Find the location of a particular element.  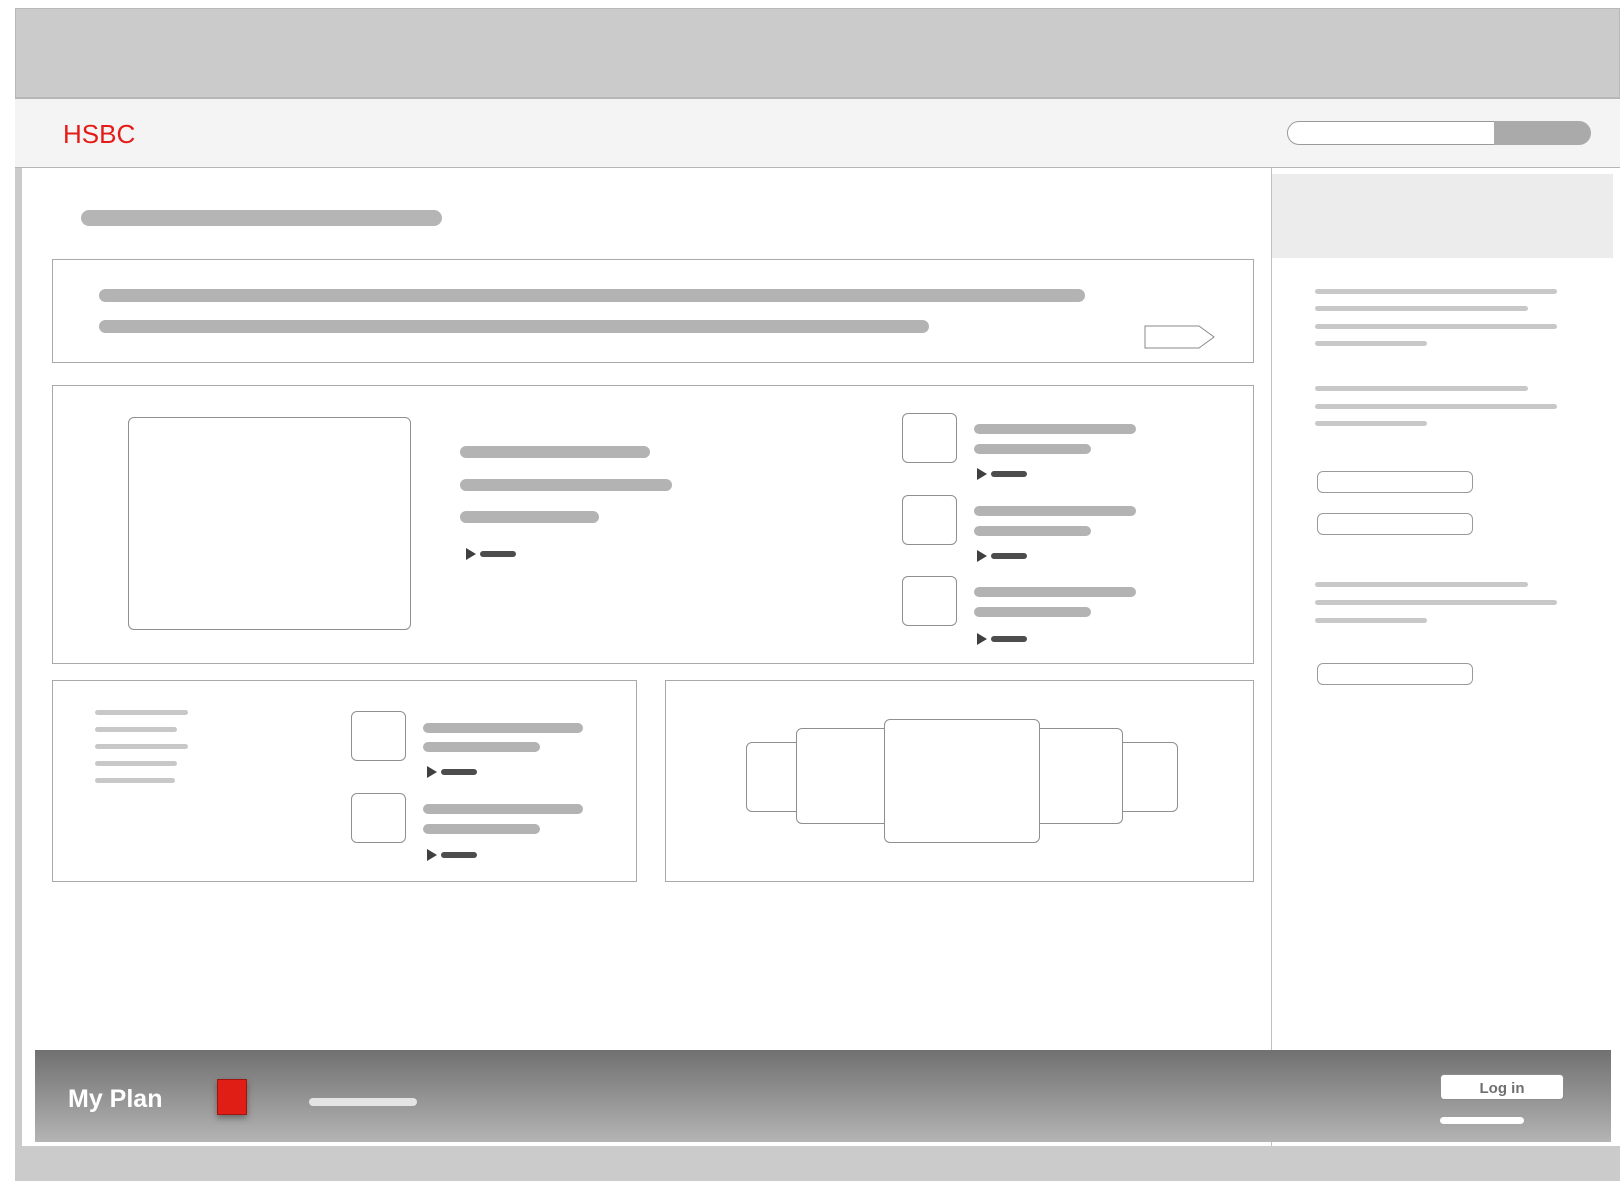

sidebar-banner is located at coordinates (1442, 216).